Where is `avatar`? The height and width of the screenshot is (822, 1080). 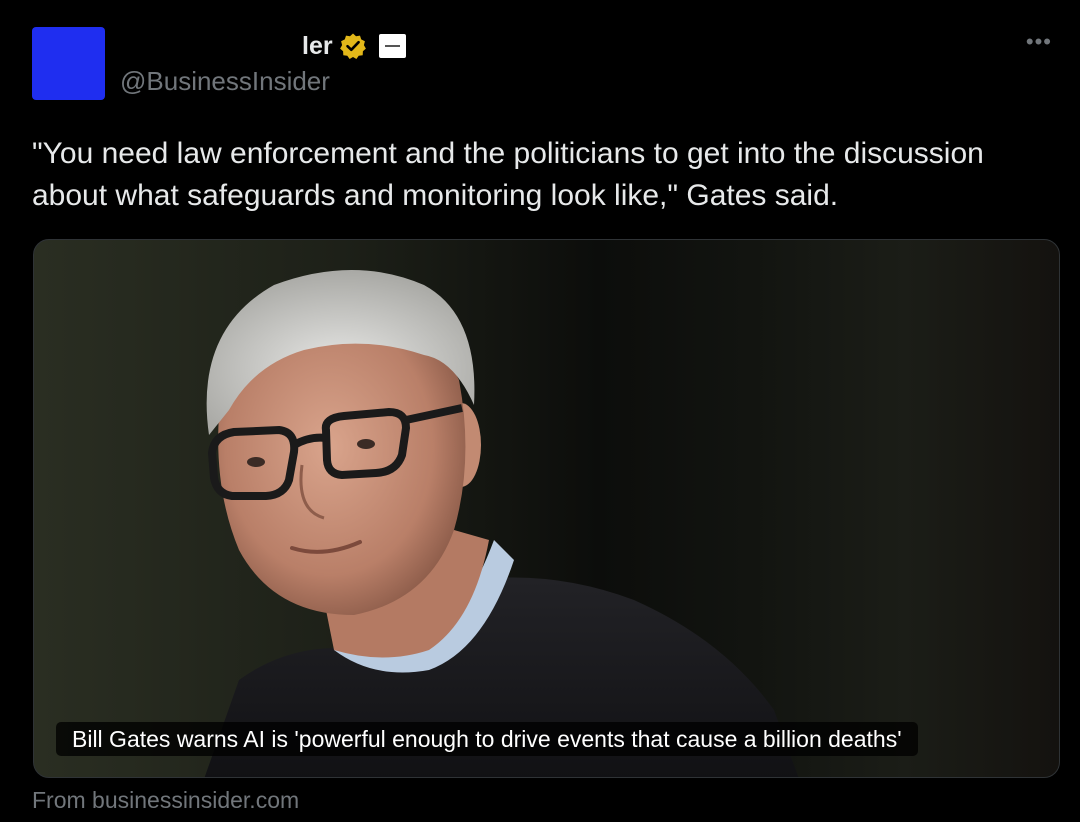
avatar is located at coordinates (68, 63).